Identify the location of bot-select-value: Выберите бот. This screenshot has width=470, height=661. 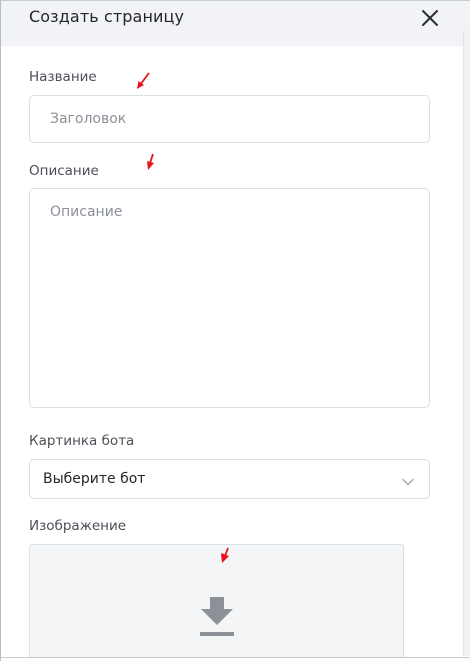
(94, 479).